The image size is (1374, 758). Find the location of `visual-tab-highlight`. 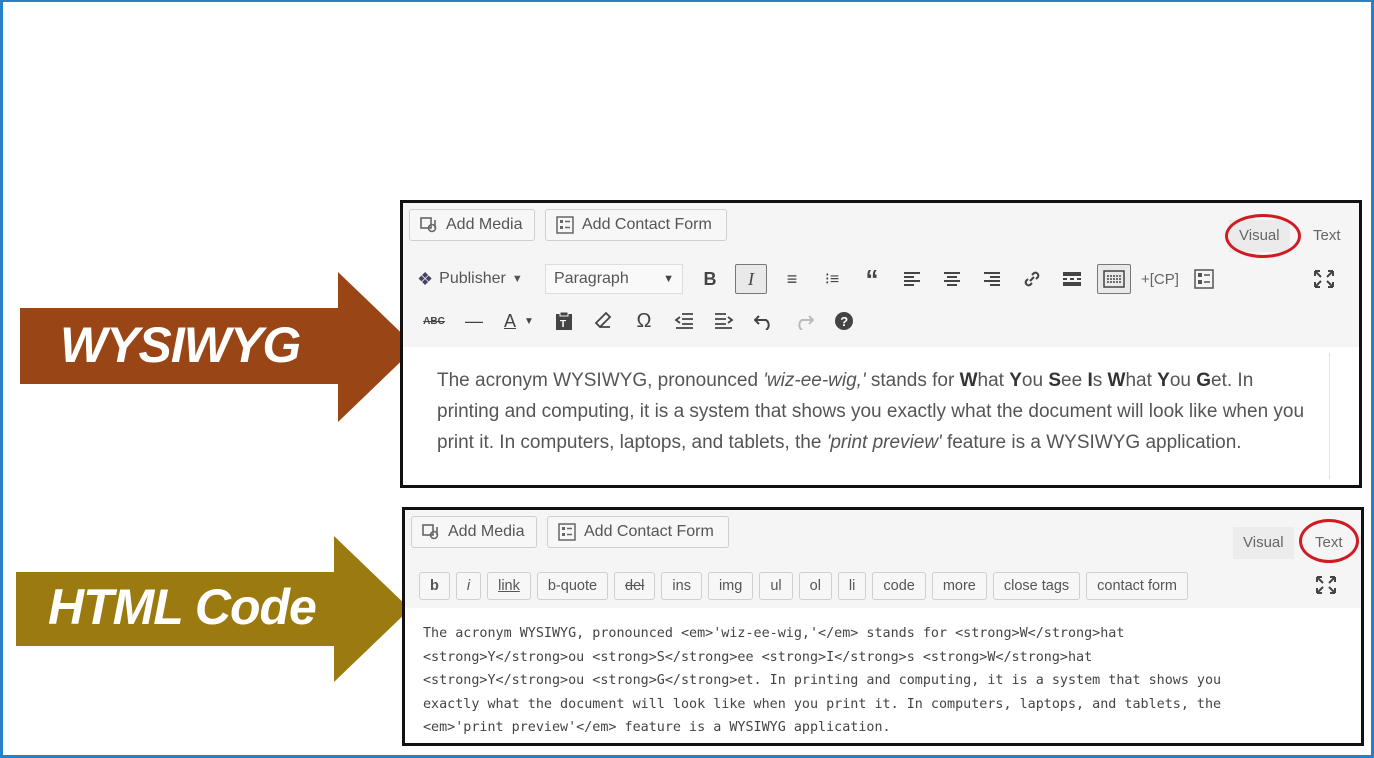

visual-tab-highlight is located at coordinates (1263, 236).